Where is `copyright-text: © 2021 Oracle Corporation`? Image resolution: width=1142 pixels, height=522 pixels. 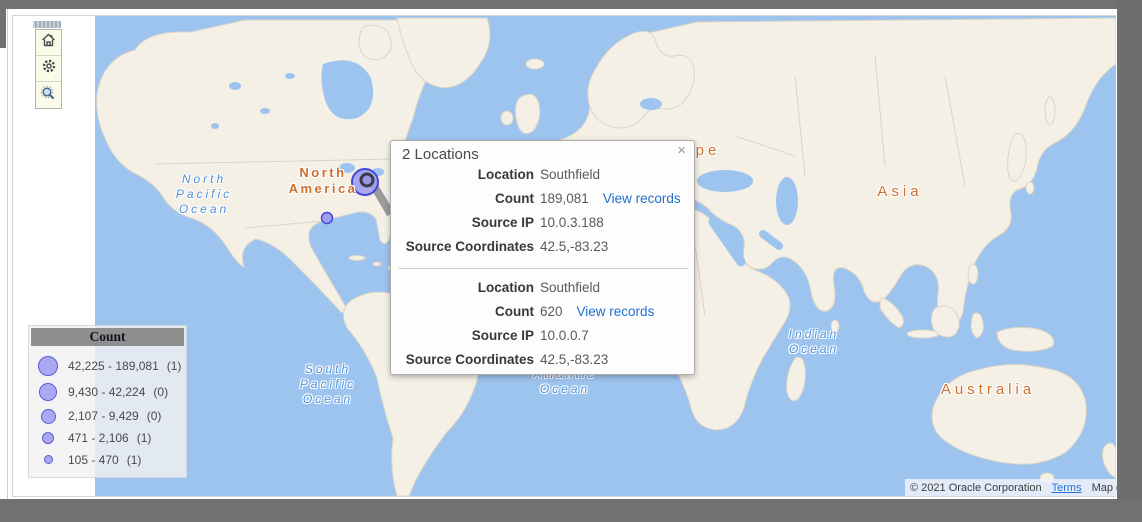 copyright-text: © 2021 Oracle Corporation is located at coordinates (976, 487).